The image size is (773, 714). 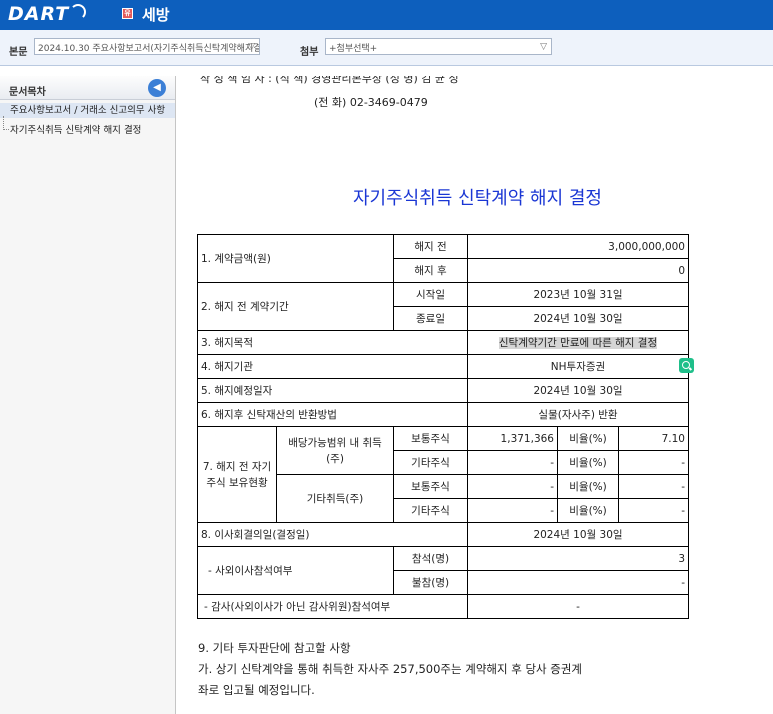 I want to click on termination-date-value: 2024년 10월 30일, so click(x=578, y=390).